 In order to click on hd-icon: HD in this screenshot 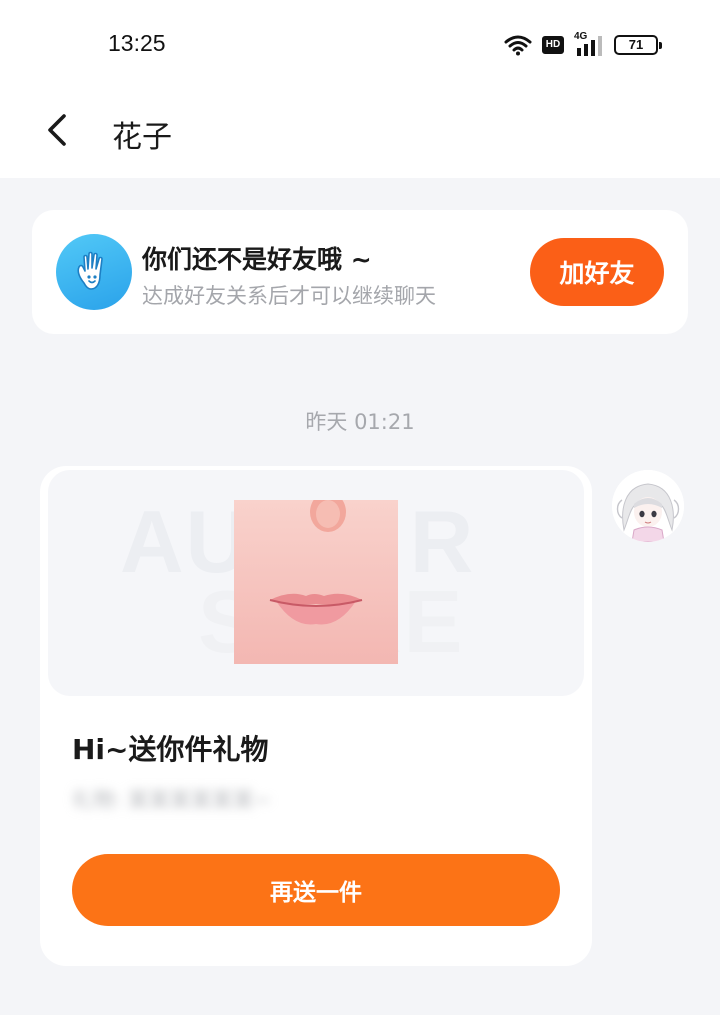, I will do `click(553, 45)`.